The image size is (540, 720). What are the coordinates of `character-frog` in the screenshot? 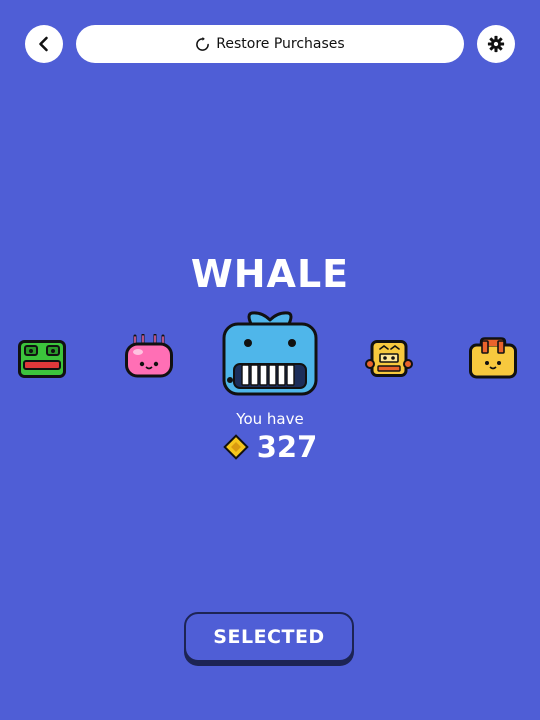 It's located at (42, 359).